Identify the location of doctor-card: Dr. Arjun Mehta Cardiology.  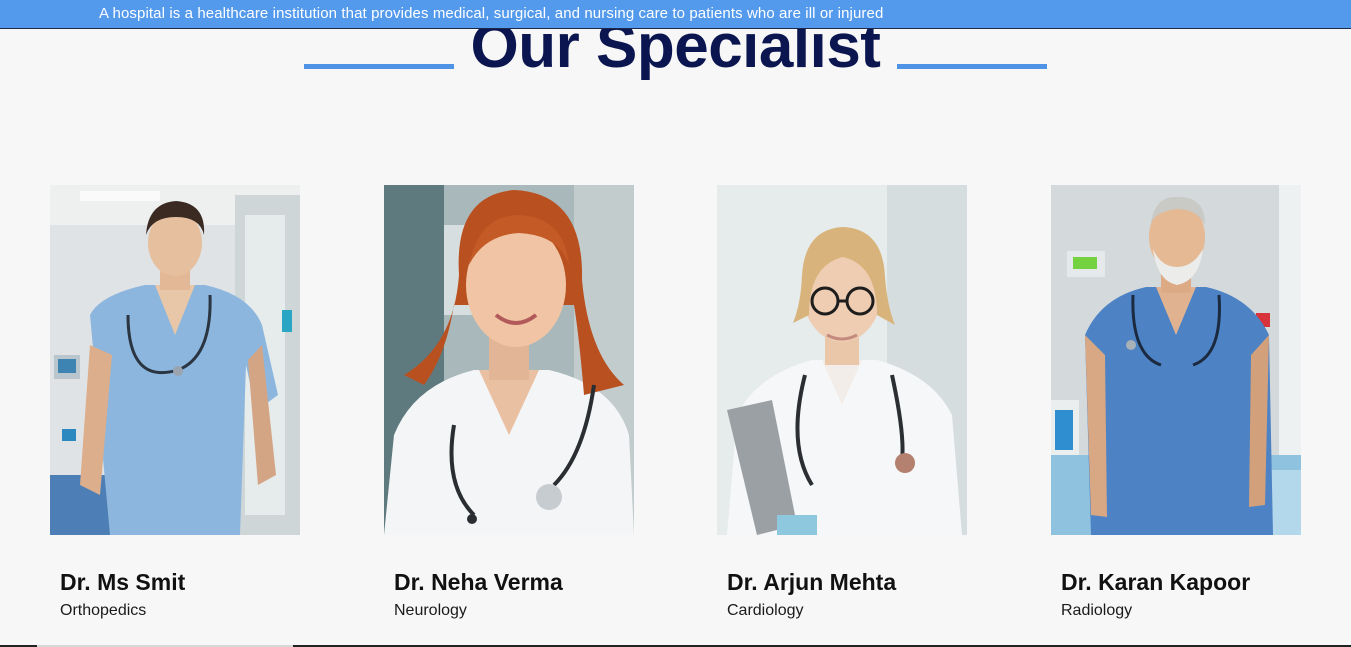
(842, 402).